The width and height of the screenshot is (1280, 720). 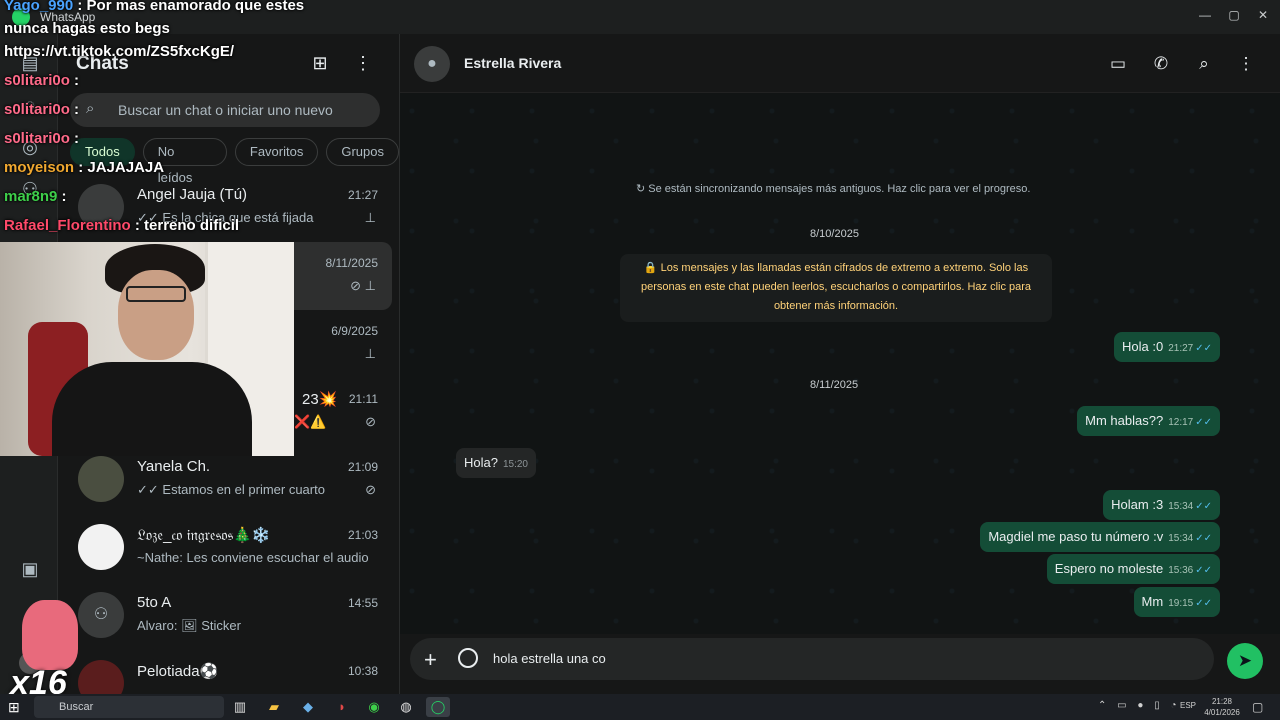 What do you see at coordinates (253, 557) in the screenshot?
I see `chat-preview: ~Nathe: Les conviene escuchar el audio` at bounding box center [253, 557].